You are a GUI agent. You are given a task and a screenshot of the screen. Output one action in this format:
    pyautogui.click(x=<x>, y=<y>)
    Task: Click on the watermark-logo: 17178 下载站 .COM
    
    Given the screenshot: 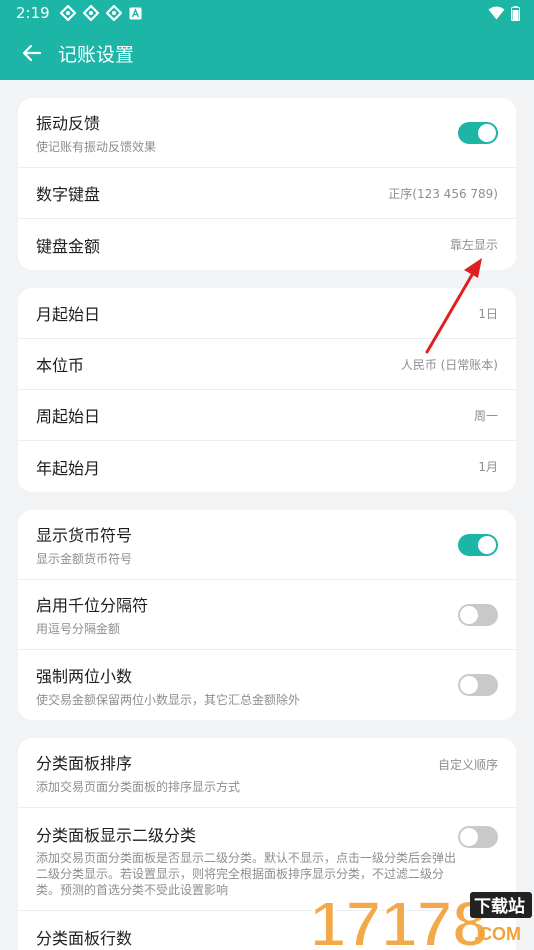 What is the action you would take?
    pyautogui.click(x=420, y=919)
    